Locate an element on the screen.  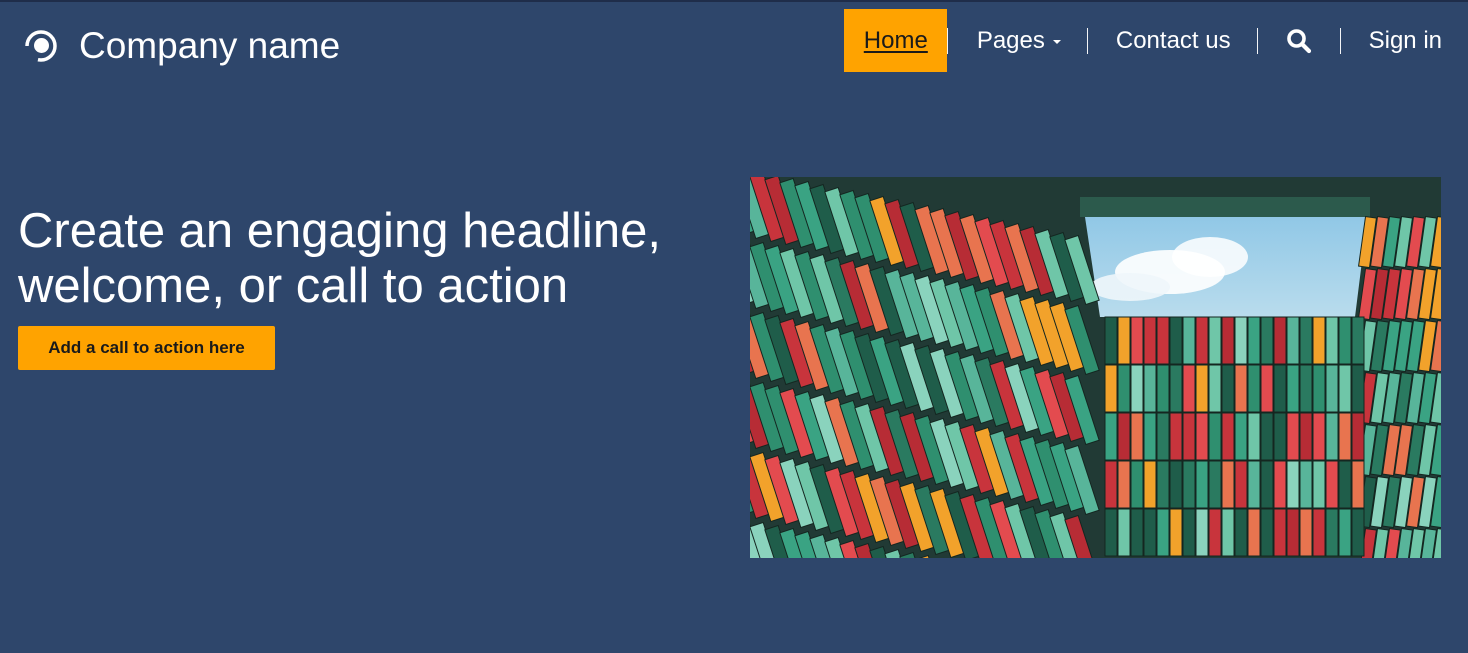
nav-pages-dropdown: Pages is located at coordinates (1017, 40).